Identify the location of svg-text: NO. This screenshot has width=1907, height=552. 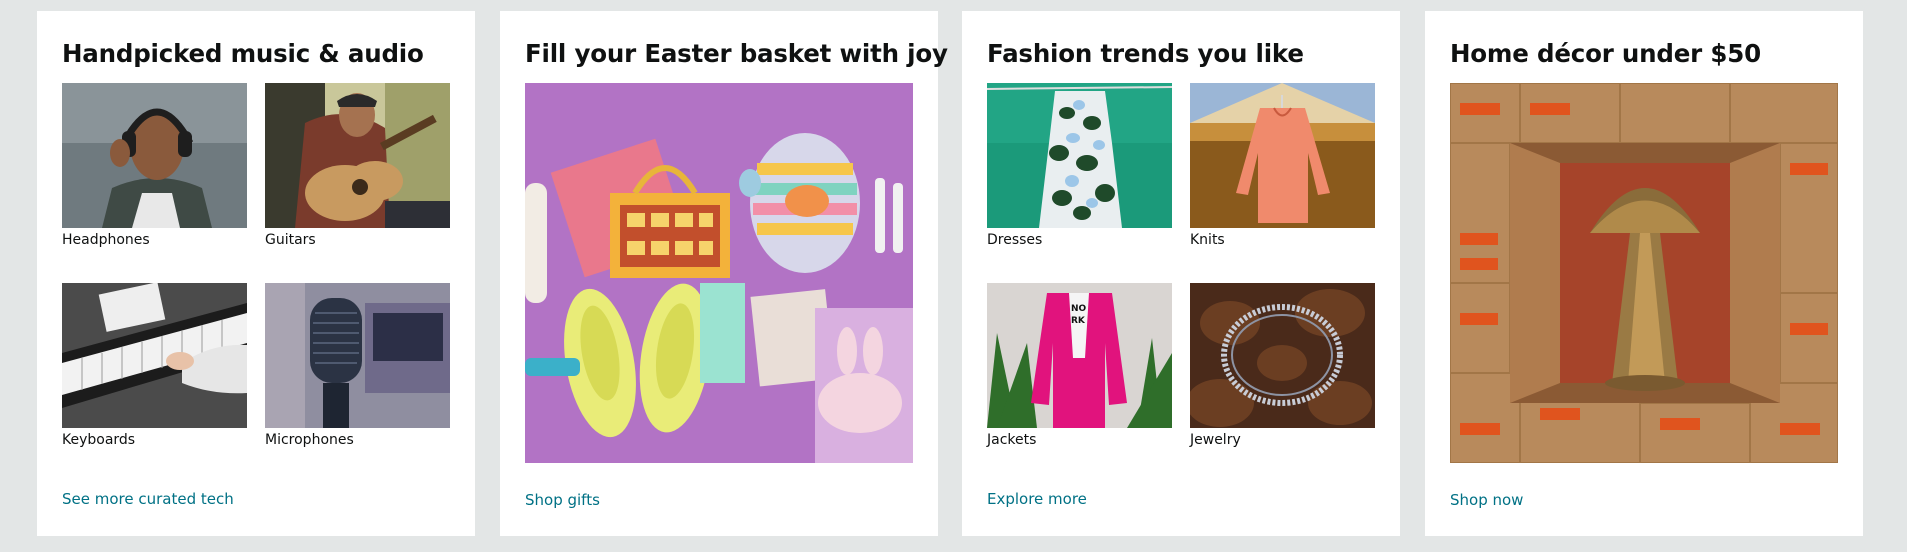
(1079, 309).